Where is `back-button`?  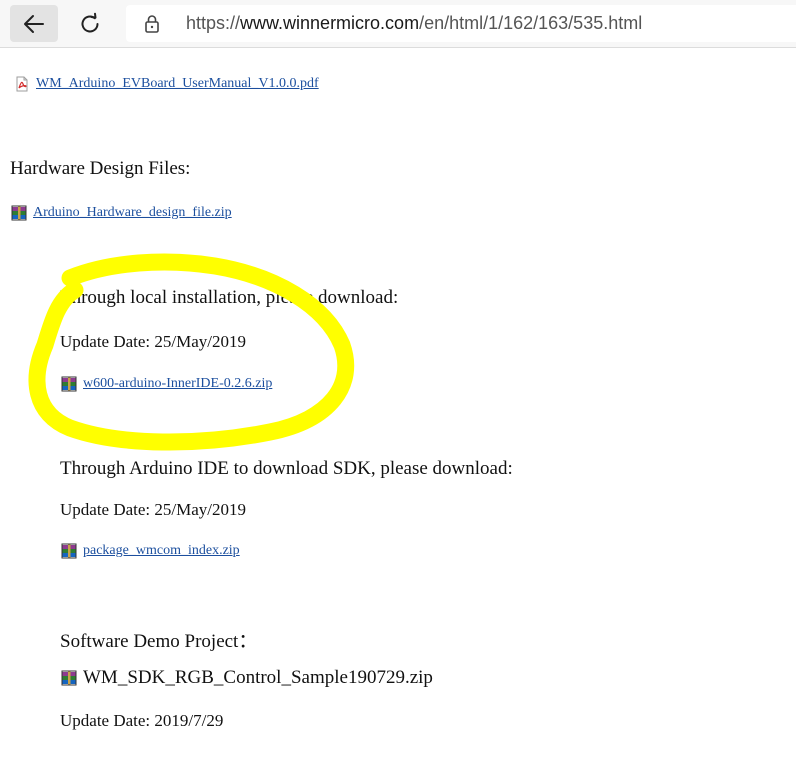 back-button is located at coordinates (34, 23).